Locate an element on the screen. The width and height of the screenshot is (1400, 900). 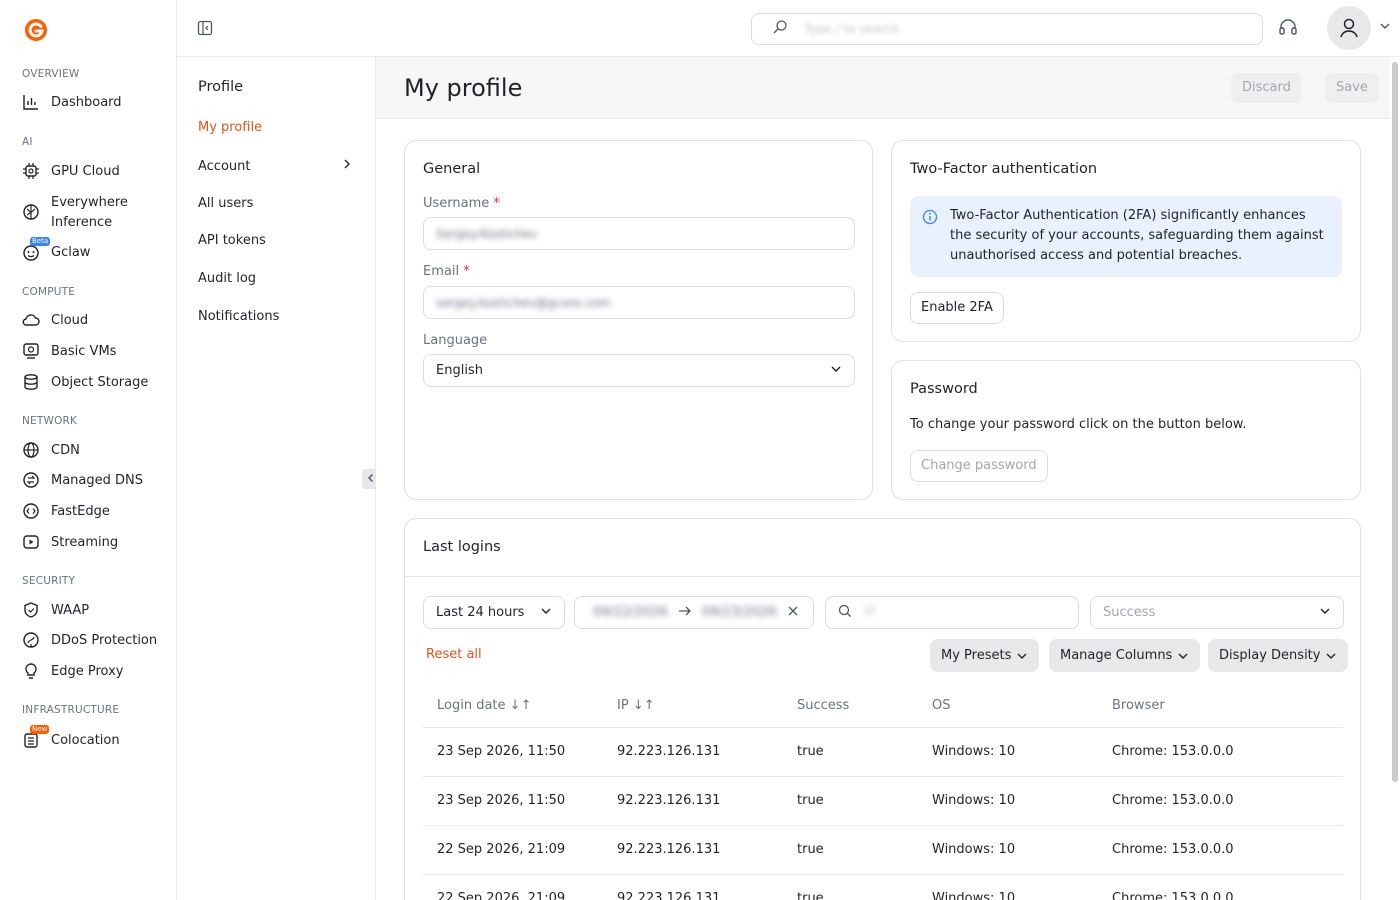
nav-item-gpu-cloud: GPU Cloud is located at coordinates (97, 172).